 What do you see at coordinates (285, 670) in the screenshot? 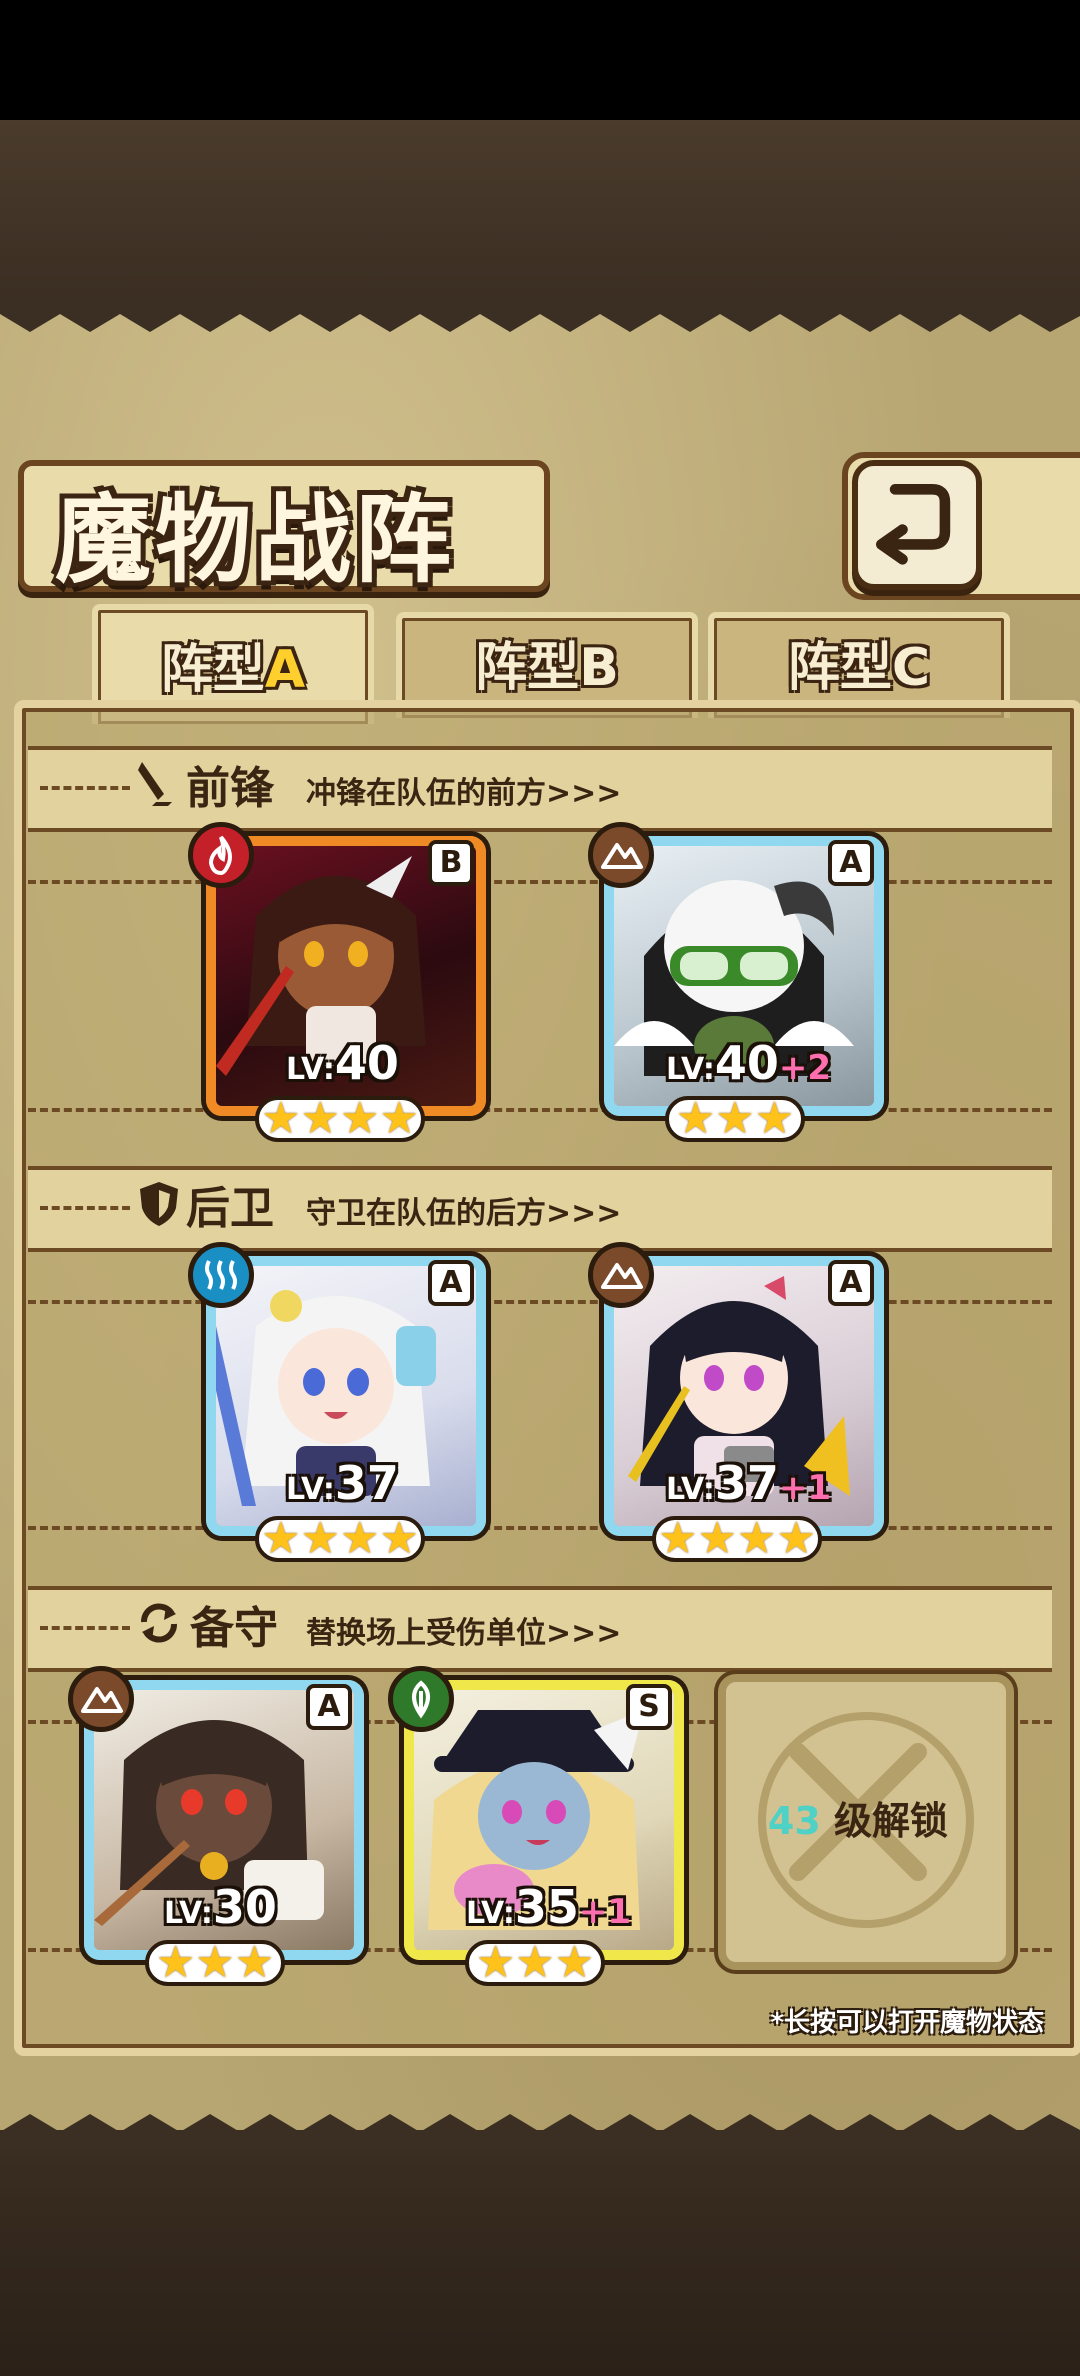
I see `tab-formation-a-suffix: A` at bounding box center [285, 670].